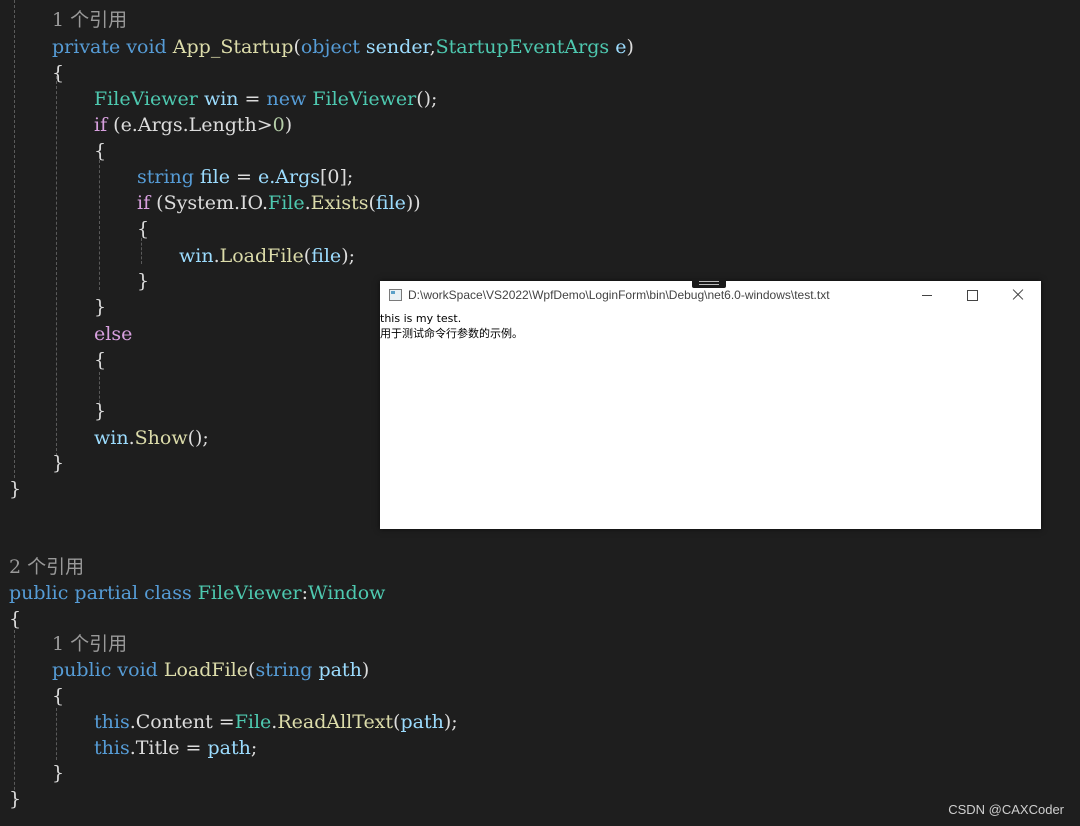  I want to click on code-line: win.Show();, so click(151, 438).